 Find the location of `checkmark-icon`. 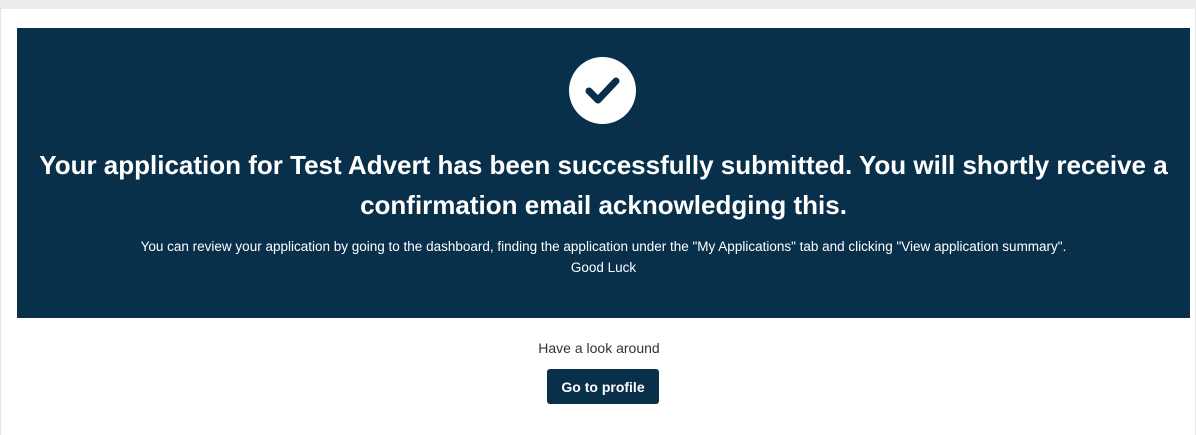

checkmark-icon is located at coordinates (602, 90).